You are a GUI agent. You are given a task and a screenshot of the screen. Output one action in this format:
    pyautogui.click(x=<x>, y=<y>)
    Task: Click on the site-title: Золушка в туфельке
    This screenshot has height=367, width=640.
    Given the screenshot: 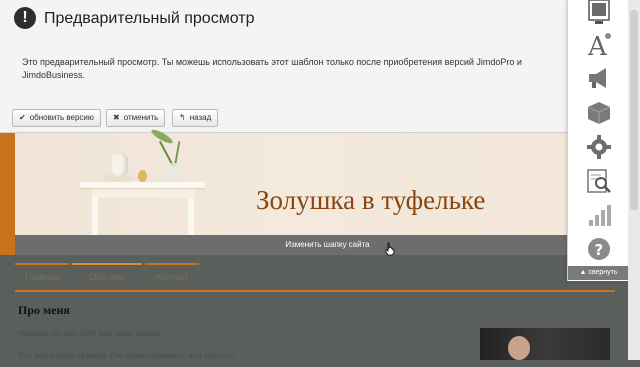 What is the action you would take?
    pyautogui.click(x=370, y=200)
    